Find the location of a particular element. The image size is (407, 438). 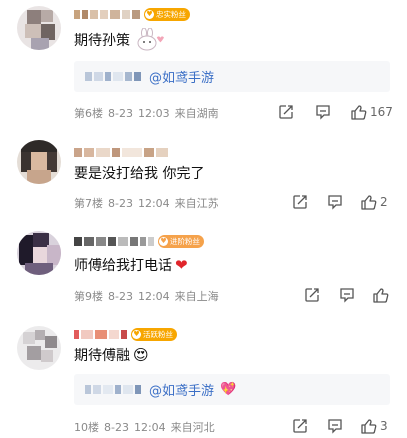

username is located at coordinates (122, 152).